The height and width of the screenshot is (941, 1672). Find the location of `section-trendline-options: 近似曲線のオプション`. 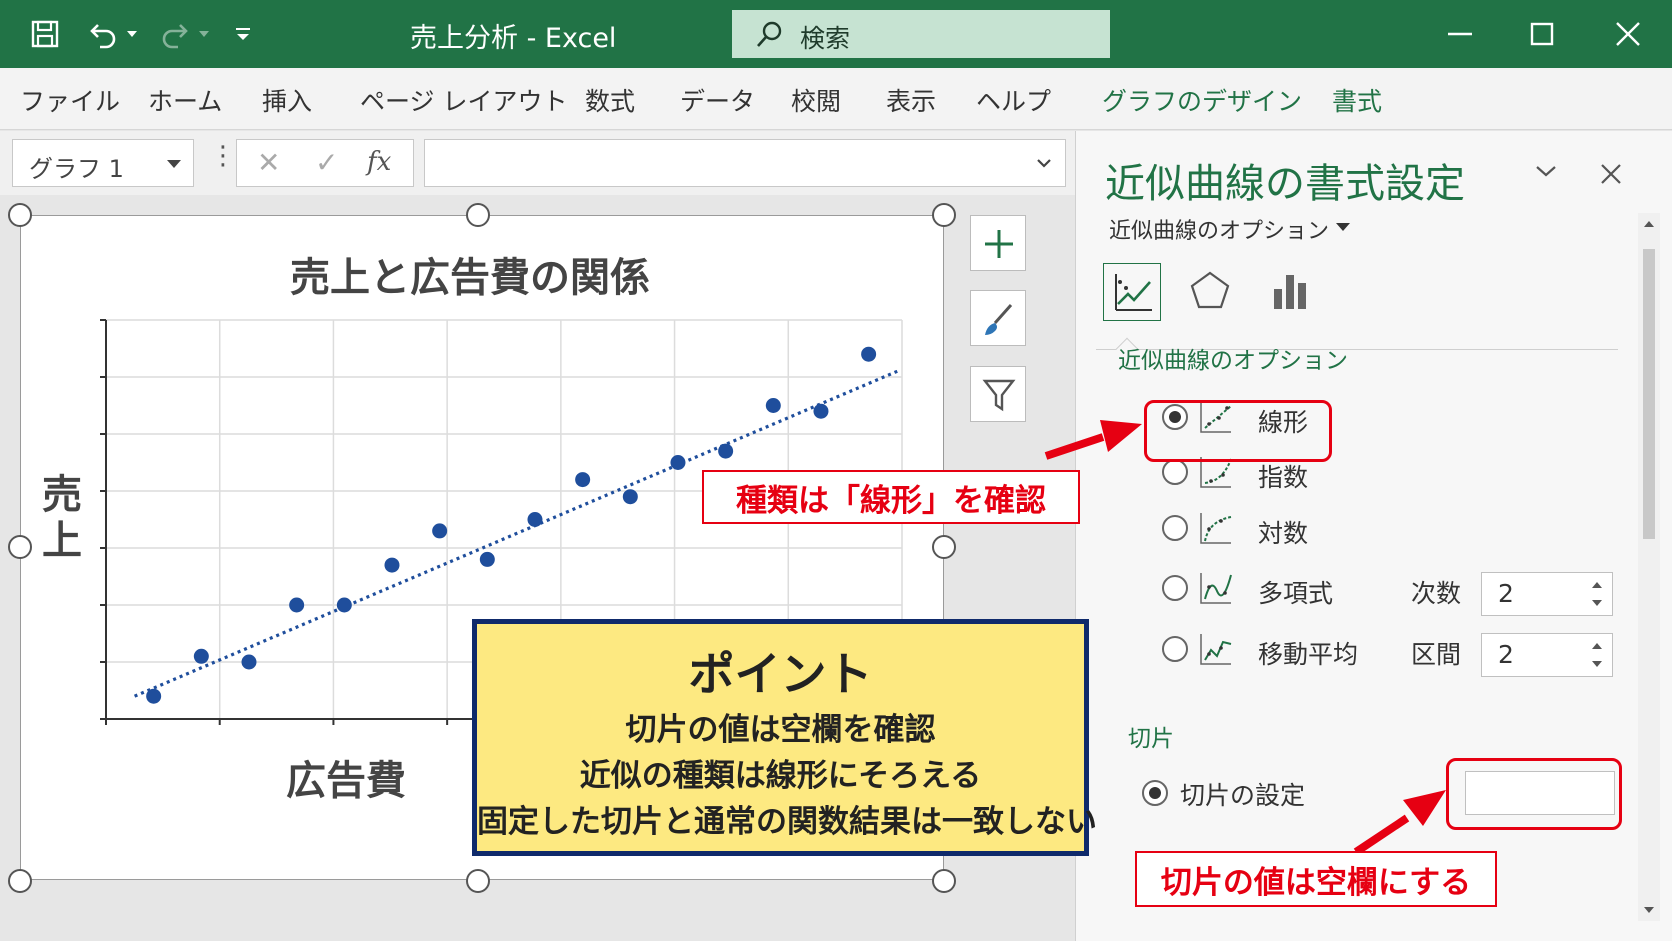

section-trendline-options: 近似曲線のオプション is located at coordinates (1233, 361).